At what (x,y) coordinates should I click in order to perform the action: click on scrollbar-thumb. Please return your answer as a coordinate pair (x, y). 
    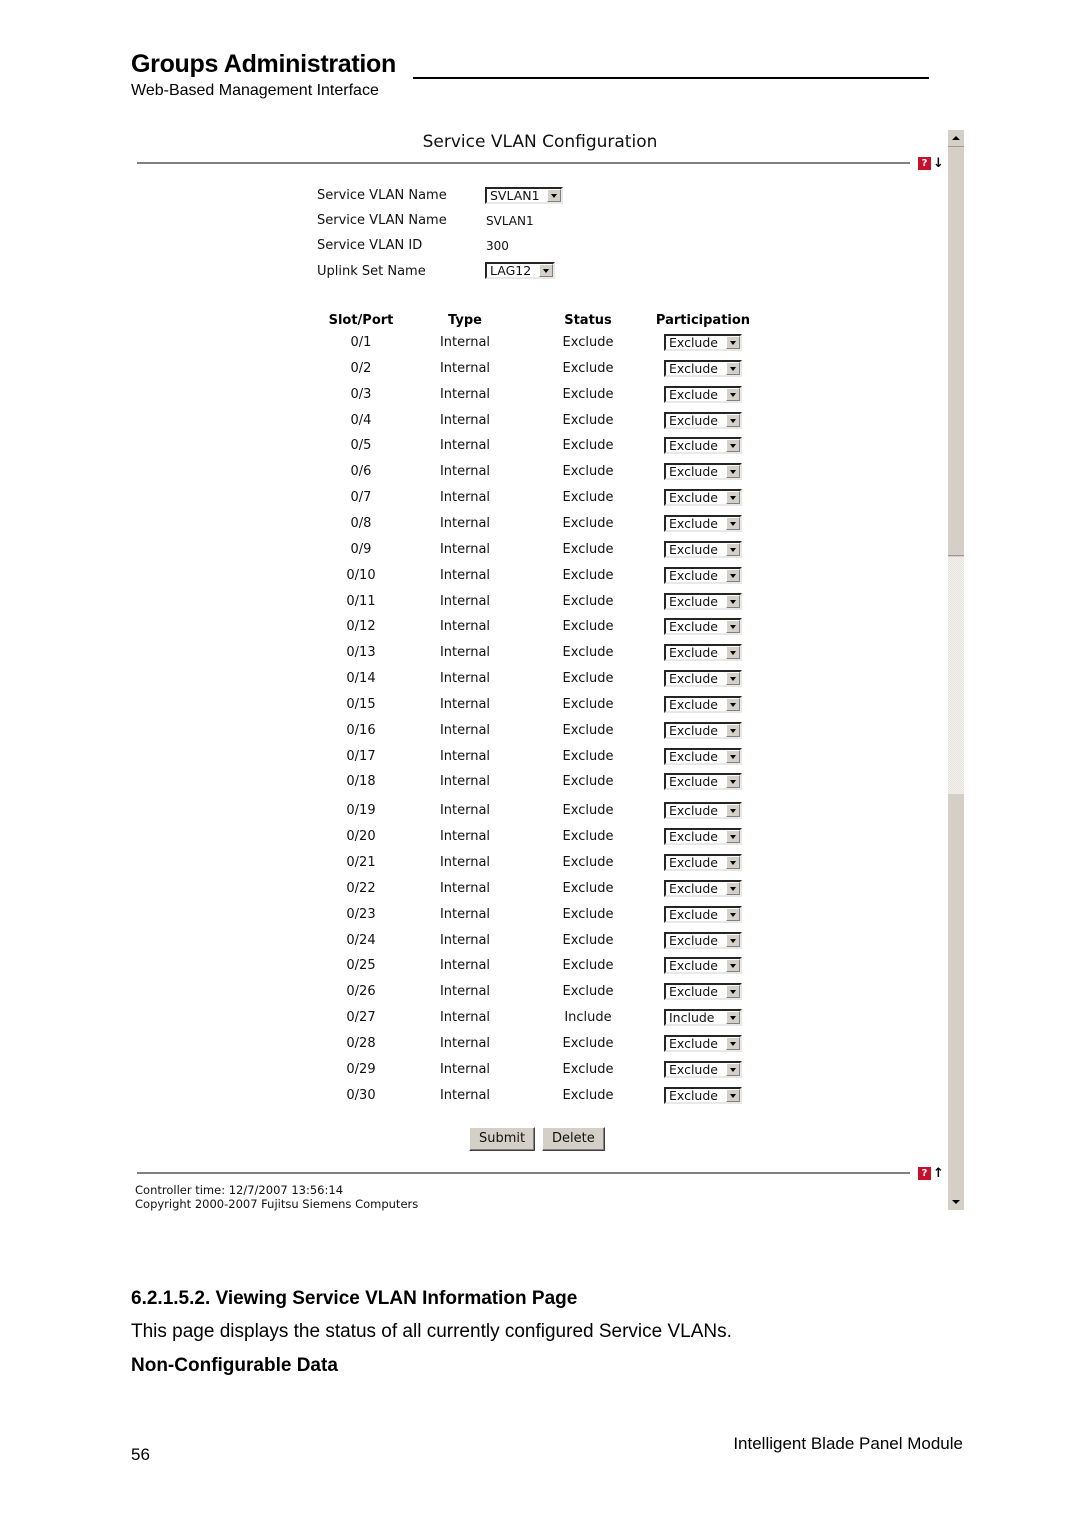
    Looking at the image, I should click on (956, 351).